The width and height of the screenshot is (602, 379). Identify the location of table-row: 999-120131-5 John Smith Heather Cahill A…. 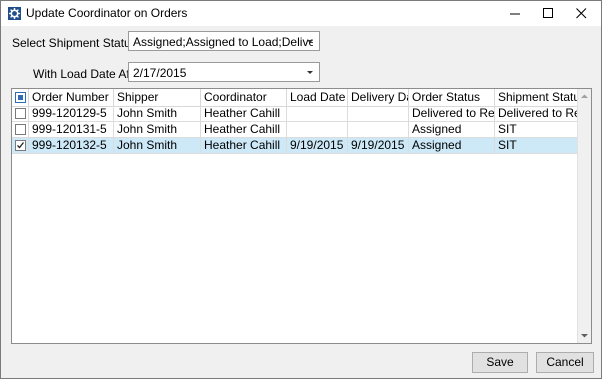
(295, 130).